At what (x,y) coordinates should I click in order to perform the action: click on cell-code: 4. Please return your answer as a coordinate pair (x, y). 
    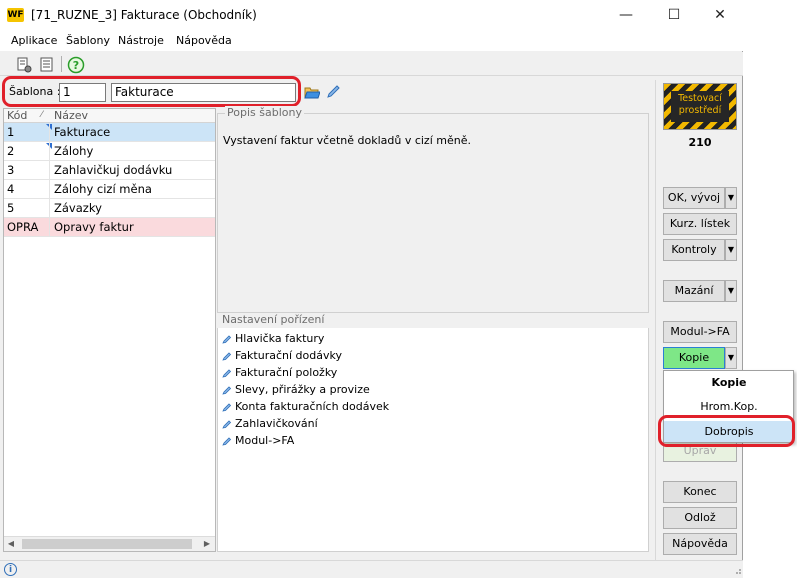
    Looking at the image, I should click on (11, 189).